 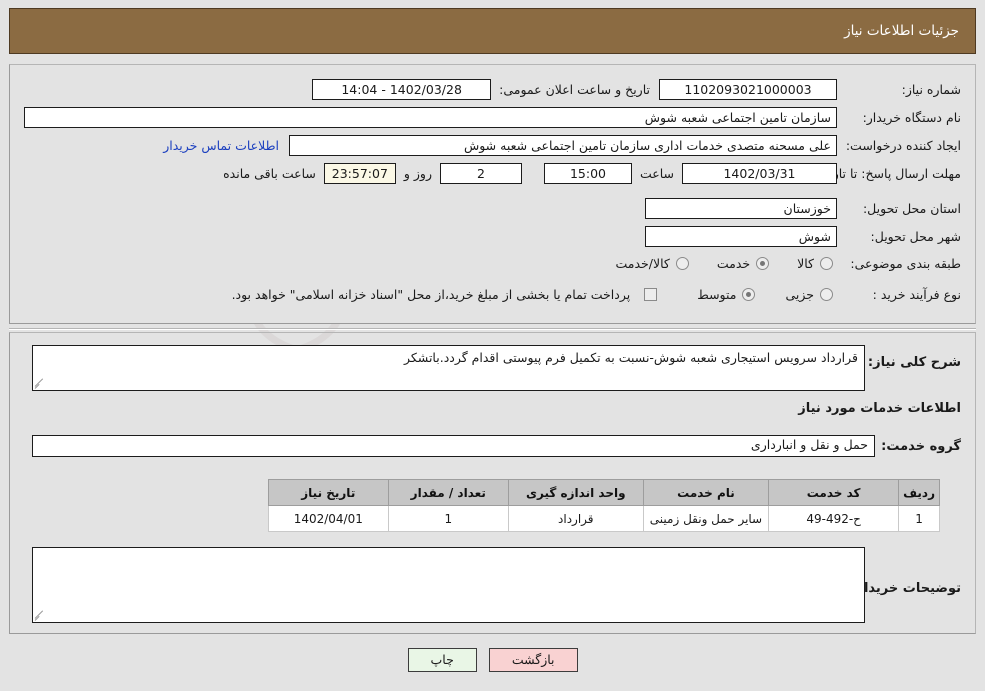 What do you see at coordinates (911, 208) in the screenshot?
I see `delivery-province-label: استان محل تحویل:` at bounding box center [911, 208].